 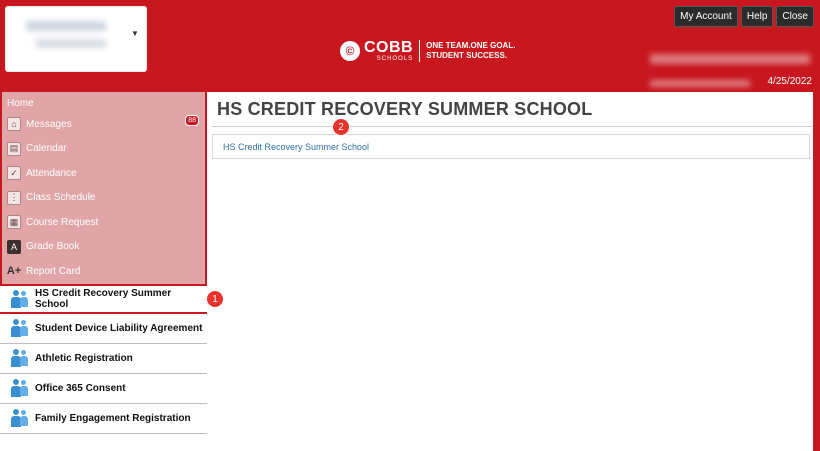 What do you see at coordinates (14, 246) in the screenshot?
I see `grade-book-icon: A` at bounding box center [14, 246].